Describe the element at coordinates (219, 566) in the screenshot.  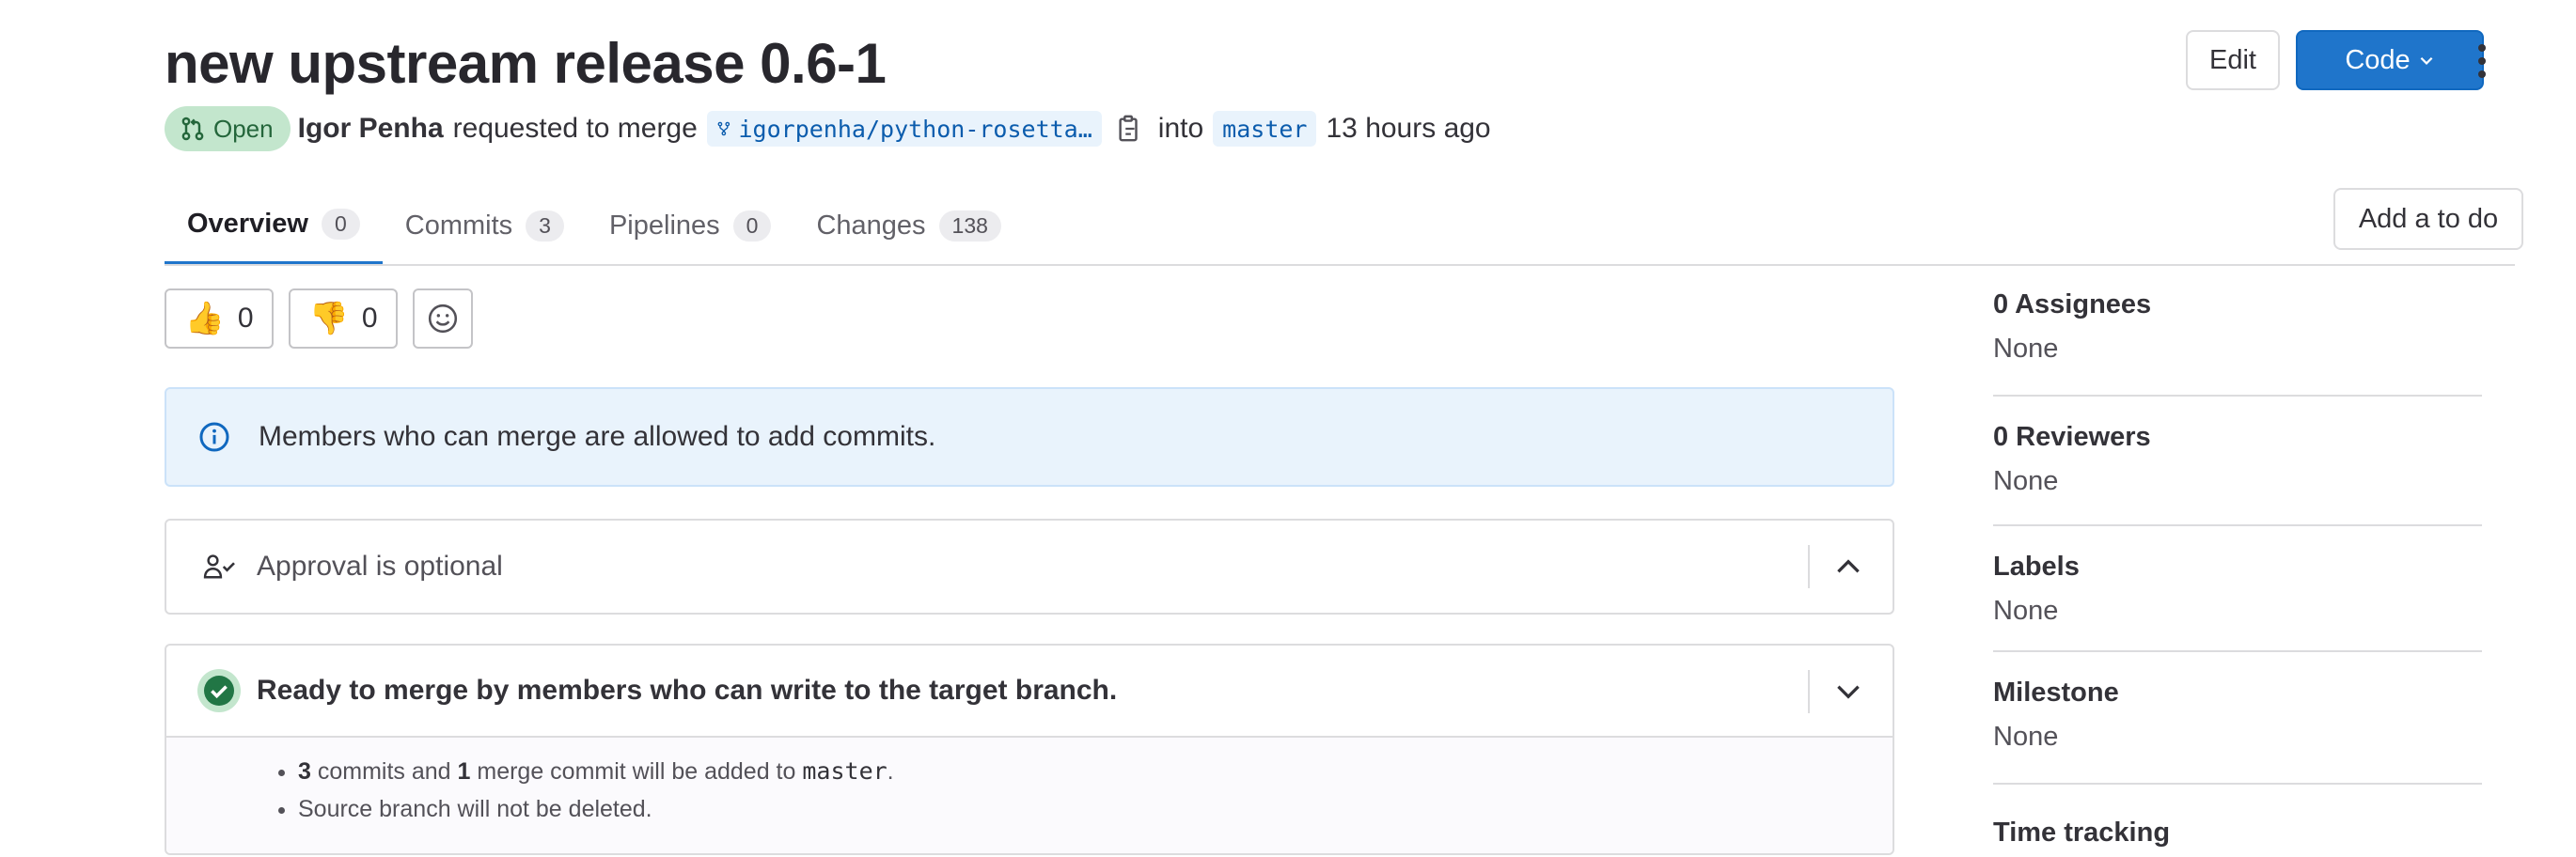
I see `approval-icon` at that location.